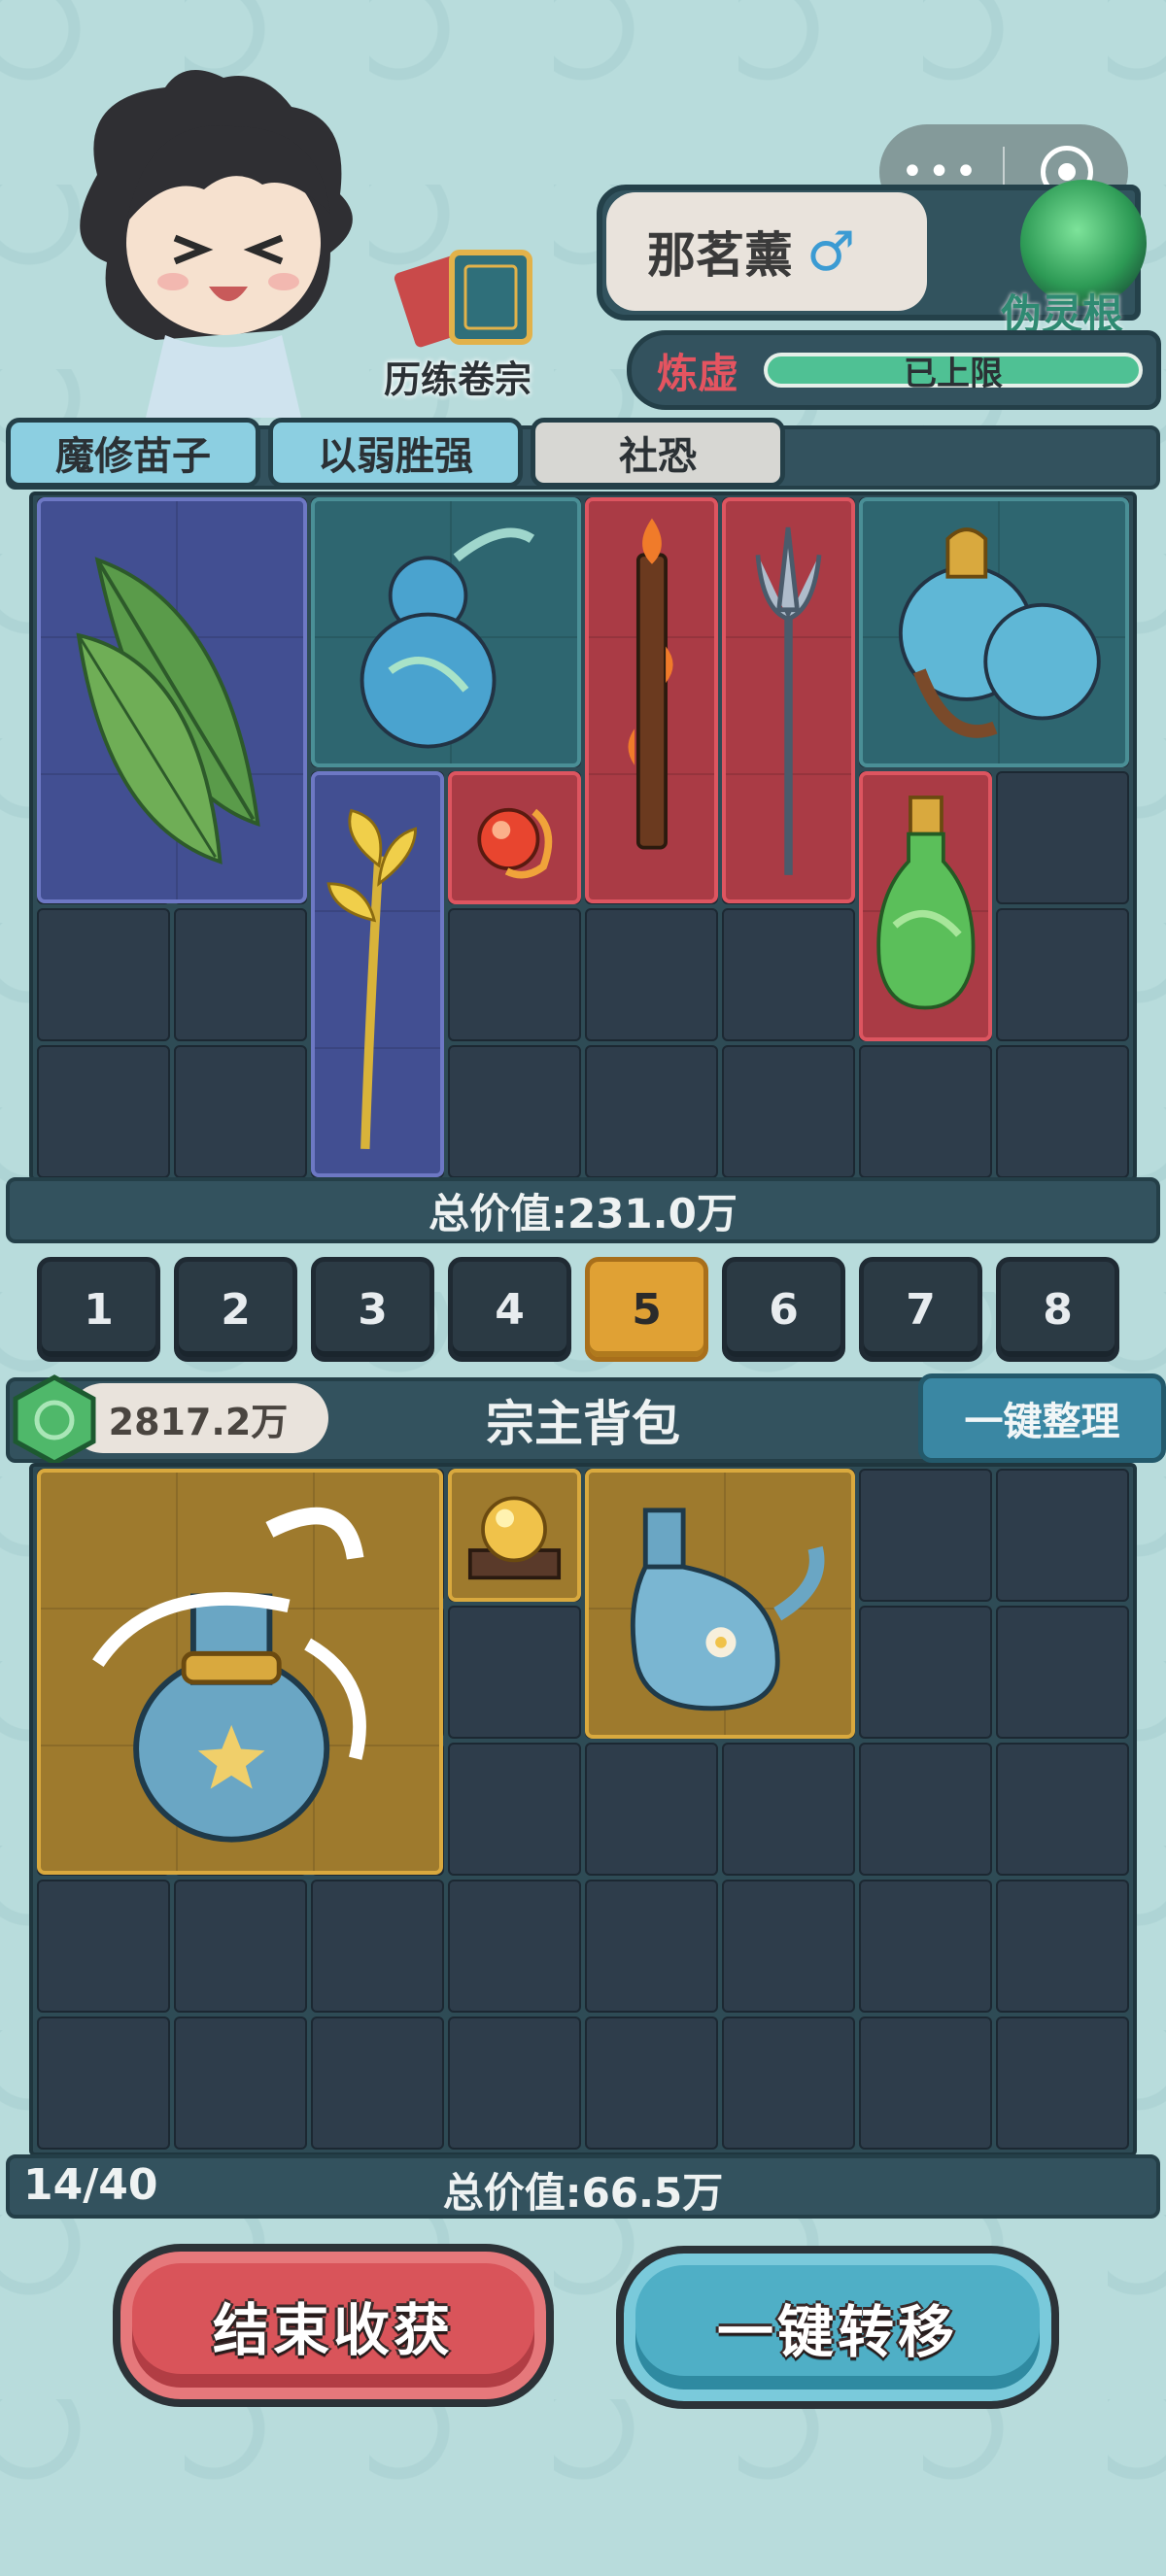 The width and height of the screenshot is (1166, 2576). I want to click on spirit-stone-icon, so click(54, 1420).